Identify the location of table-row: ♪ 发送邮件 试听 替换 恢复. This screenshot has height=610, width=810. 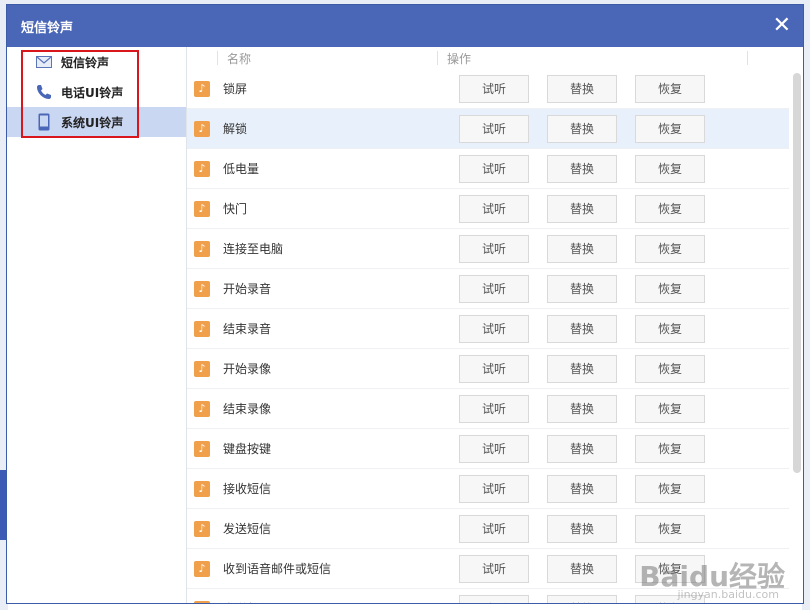
(488, 596).